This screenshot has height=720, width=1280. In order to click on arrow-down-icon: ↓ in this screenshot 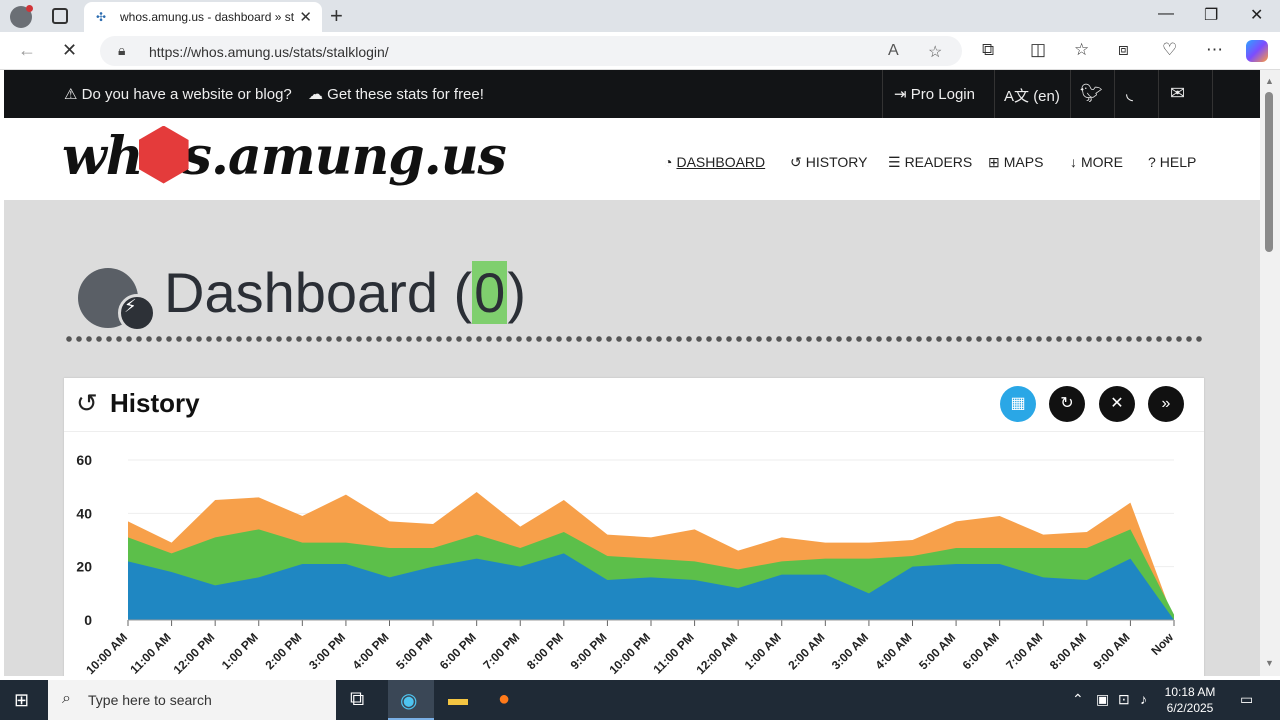, I will do `click(1073, 162)`.